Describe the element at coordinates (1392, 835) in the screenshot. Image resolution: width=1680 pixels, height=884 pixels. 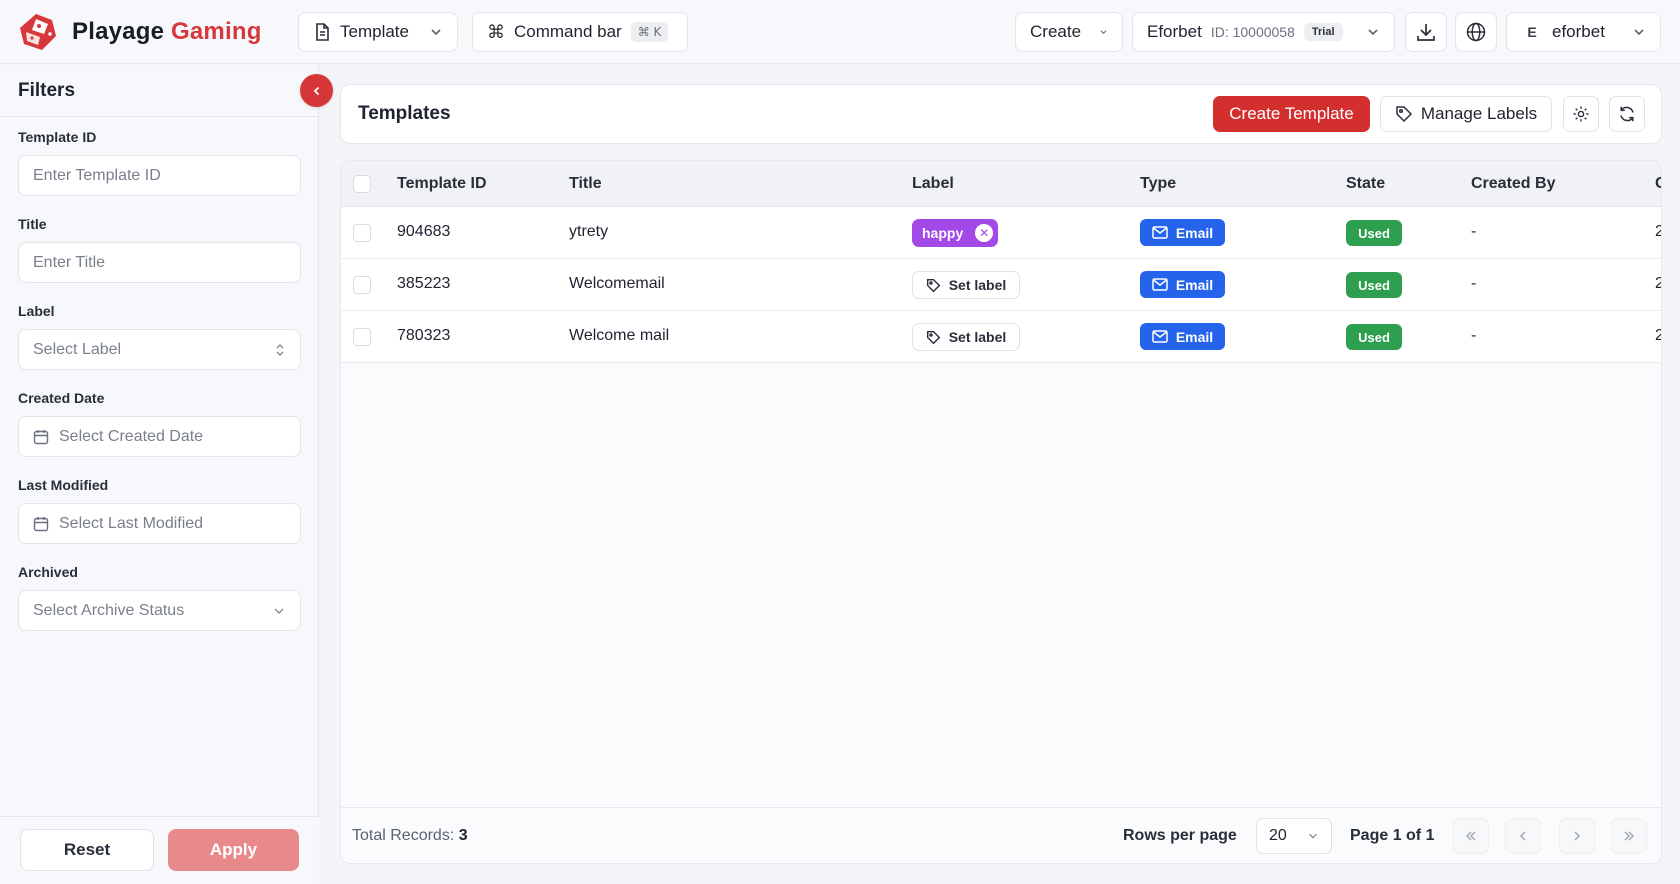
I see `page-info: Page 1 of 1` at that location.